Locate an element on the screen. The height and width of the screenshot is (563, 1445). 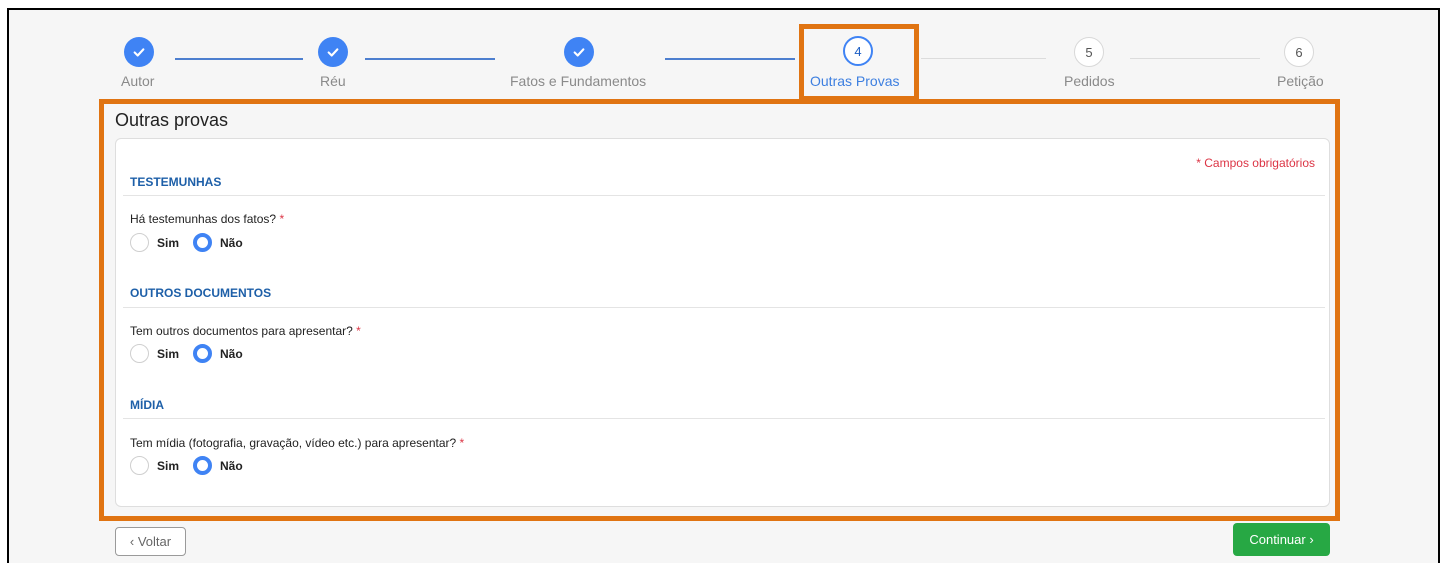
step-2-check-icon is located at coordinates (333, 52).